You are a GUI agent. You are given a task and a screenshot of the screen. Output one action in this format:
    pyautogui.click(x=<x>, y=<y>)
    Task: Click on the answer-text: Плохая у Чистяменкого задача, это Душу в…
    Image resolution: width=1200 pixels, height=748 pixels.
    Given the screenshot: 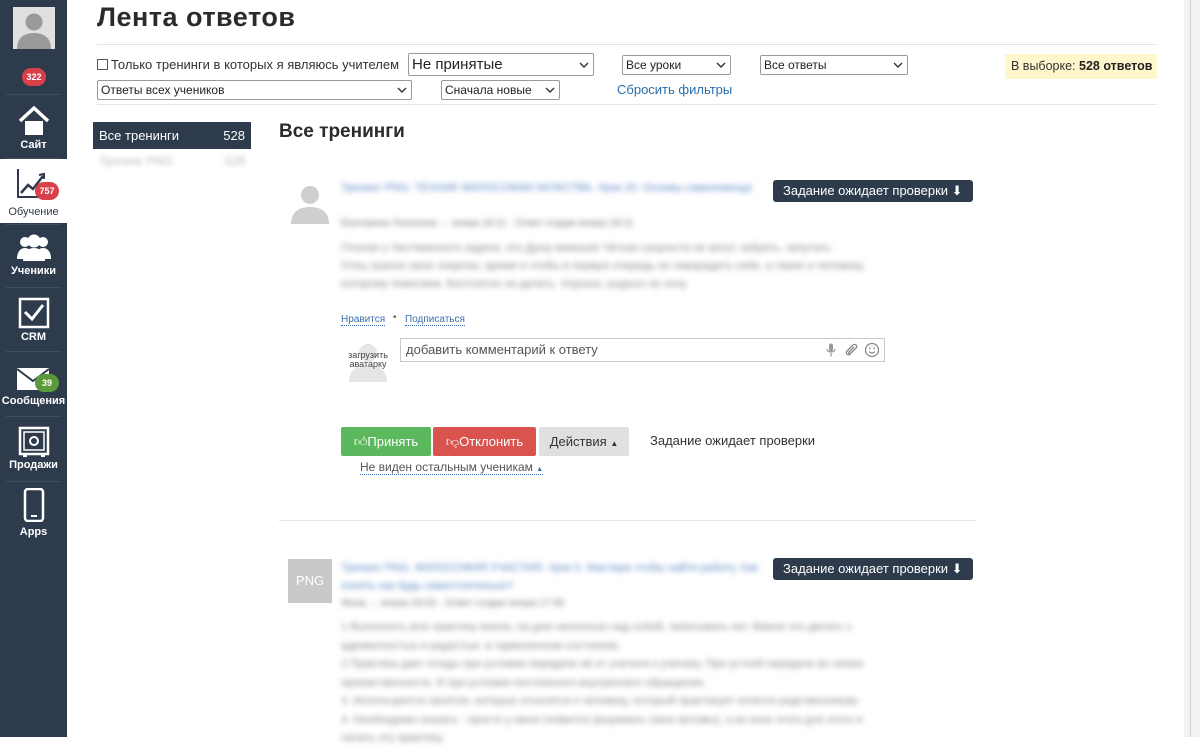 What is the action you would take?
    pyautogui.click(x=651, y=266)
    